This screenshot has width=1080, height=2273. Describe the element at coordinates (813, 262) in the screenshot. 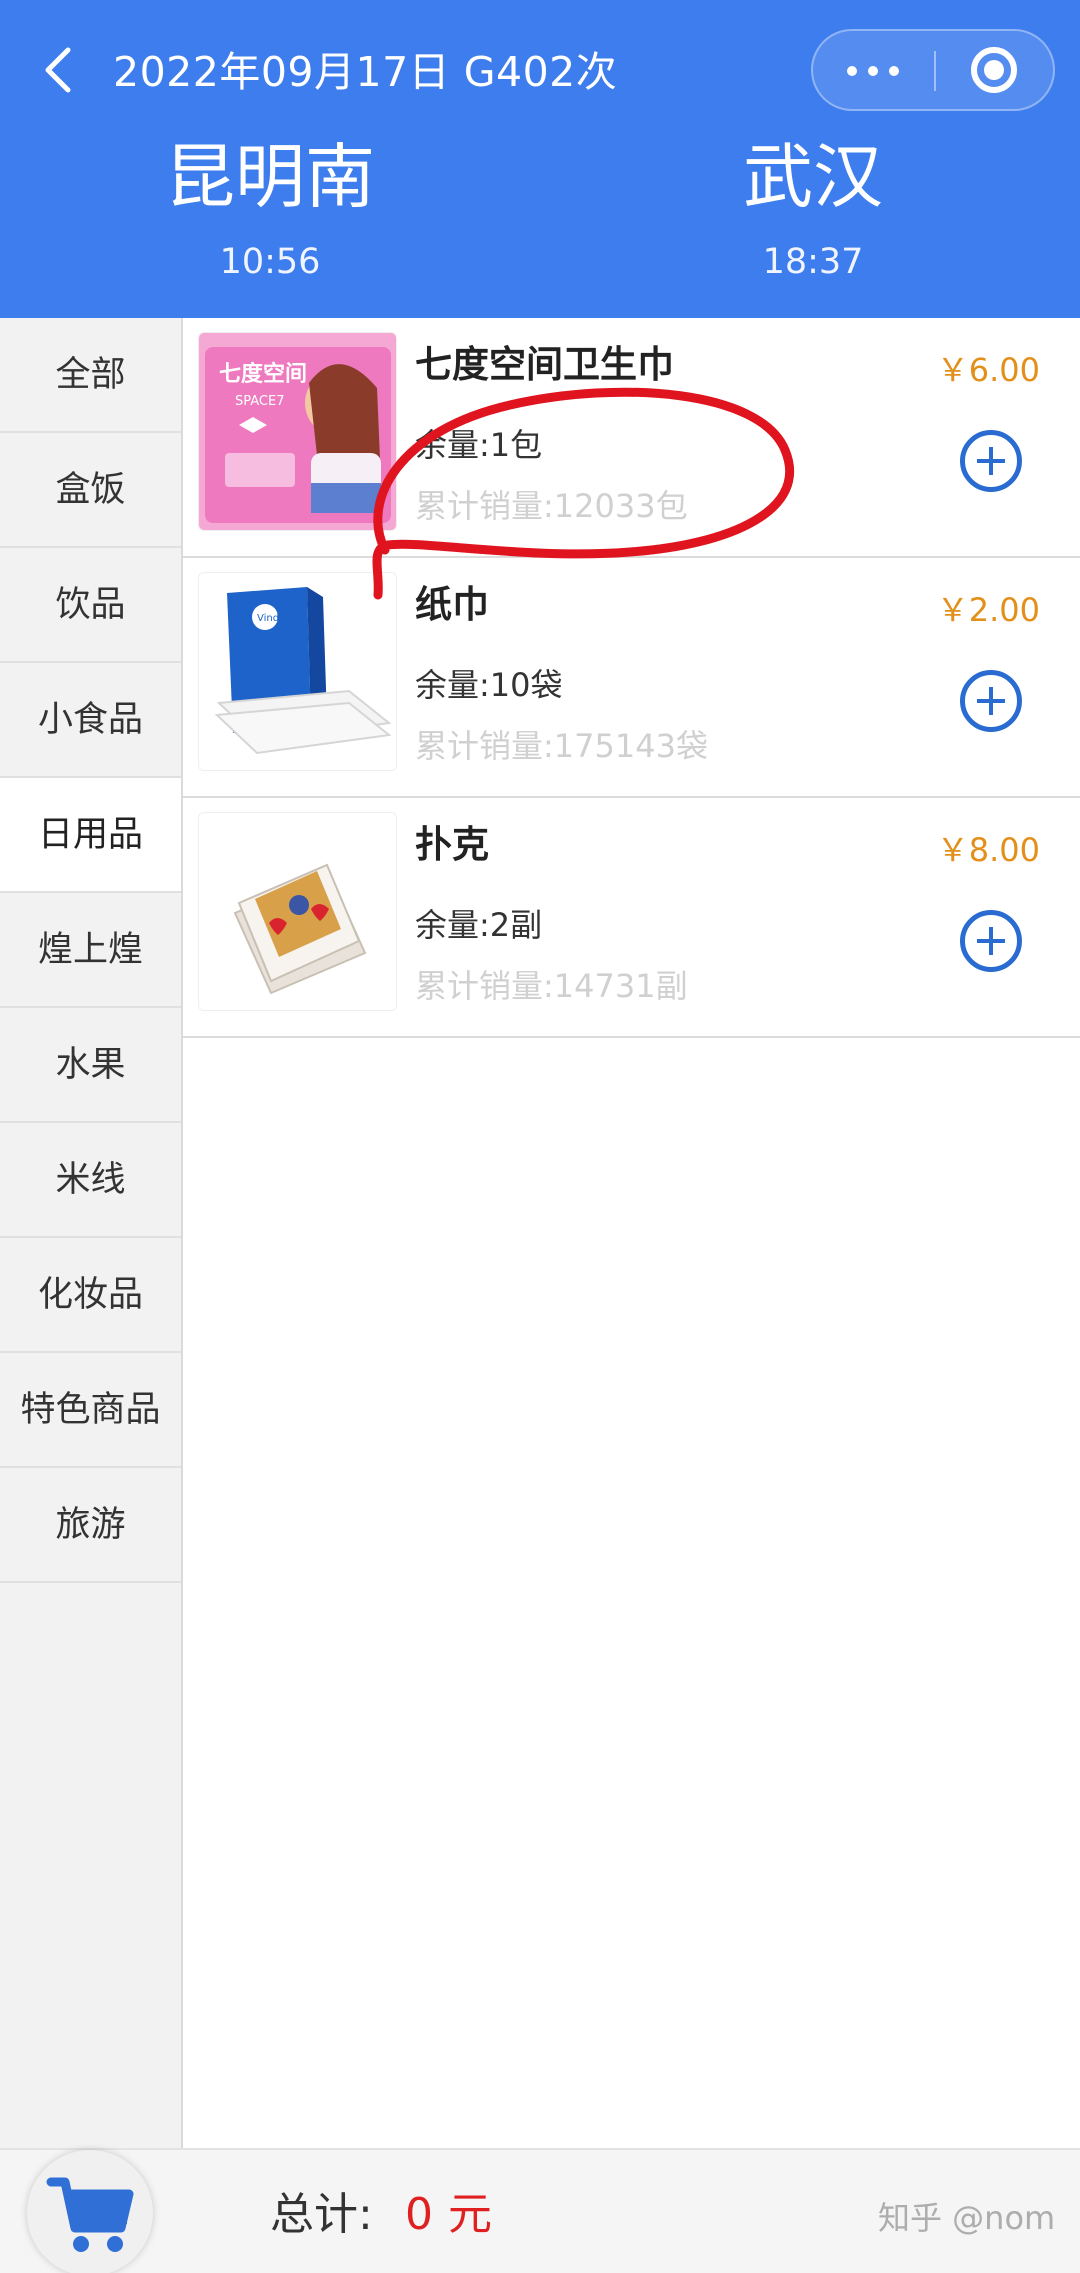

I see `arrival-time: 18:37` at that location.